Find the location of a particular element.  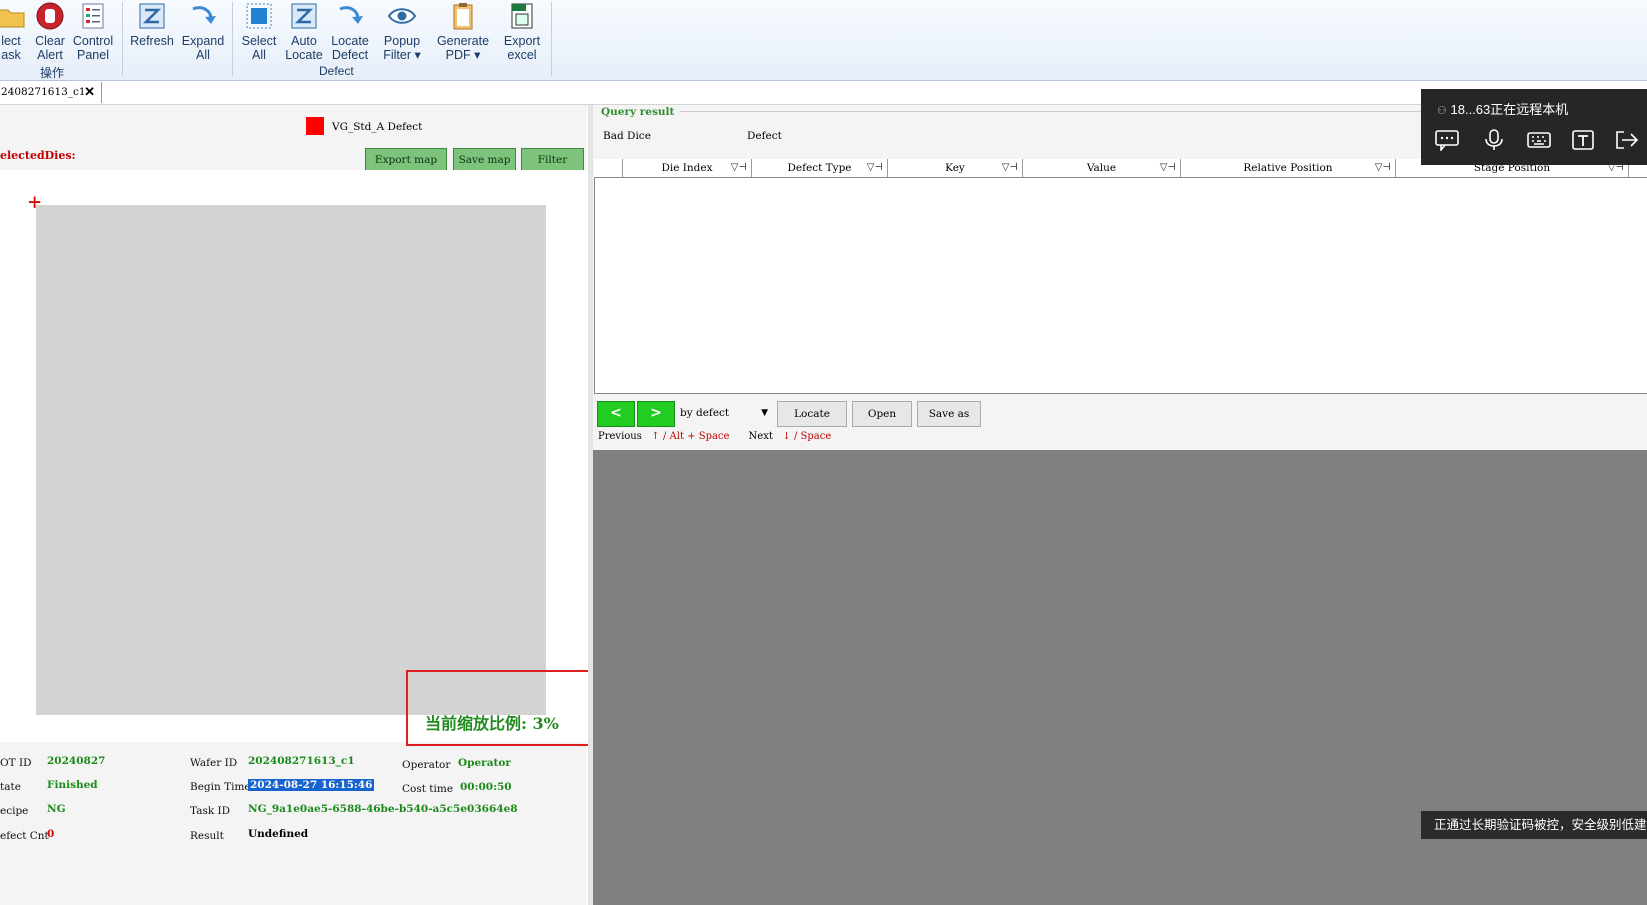

up-arrow-icon: ↑ is located at coordinates (655, 436).